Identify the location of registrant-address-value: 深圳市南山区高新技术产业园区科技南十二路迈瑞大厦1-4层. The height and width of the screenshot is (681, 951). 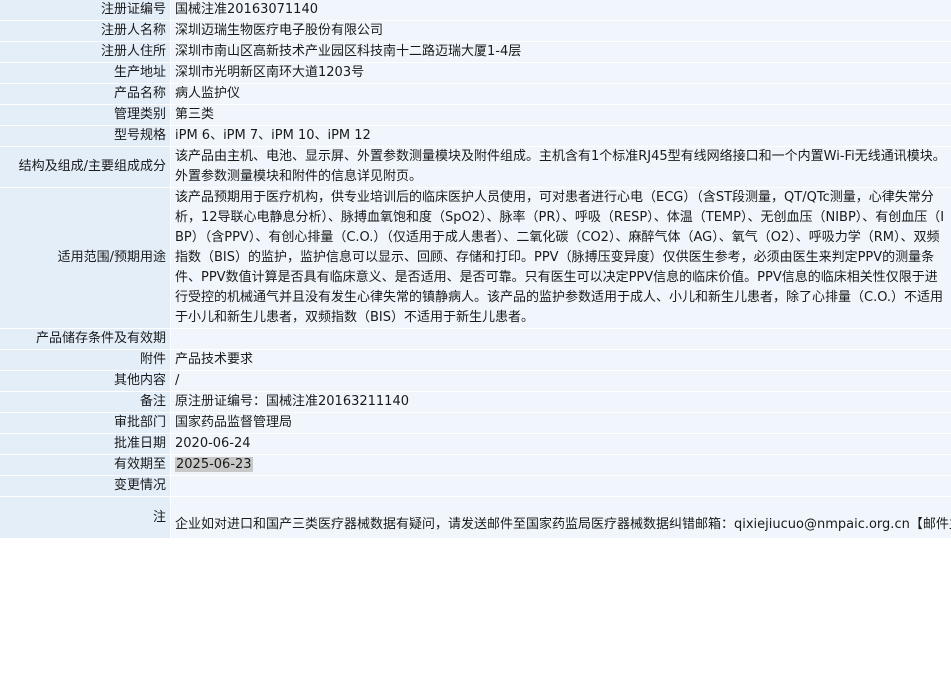
(561, 52).